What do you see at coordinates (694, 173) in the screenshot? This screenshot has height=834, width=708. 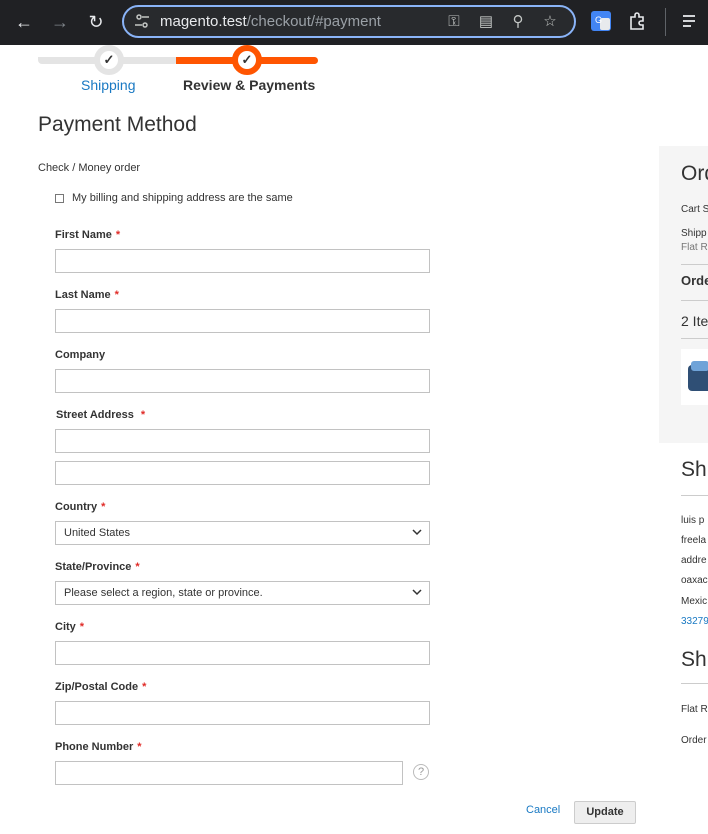 I see `order-summary-title: Ord` at bounding box center [694, 173].